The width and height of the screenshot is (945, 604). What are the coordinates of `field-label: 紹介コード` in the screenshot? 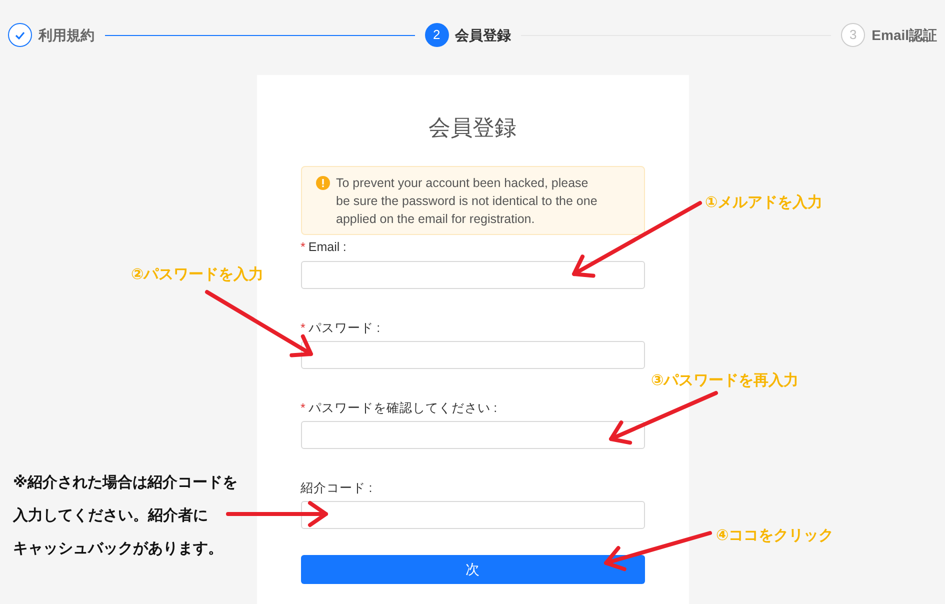 It's located at (333, 488).